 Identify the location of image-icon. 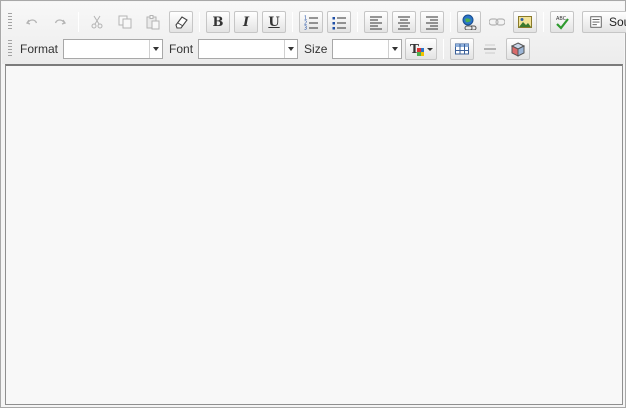
(525, 22).